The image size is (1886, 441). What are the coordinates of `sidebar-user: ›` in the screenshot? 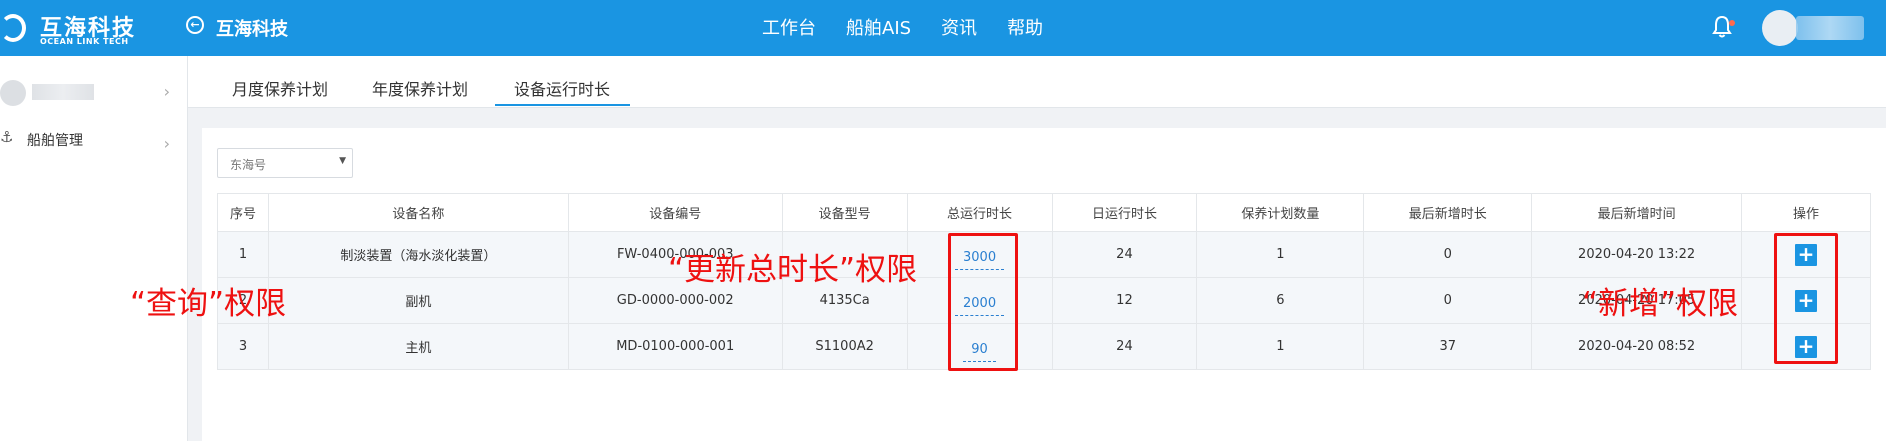 It's located at (93, 87).